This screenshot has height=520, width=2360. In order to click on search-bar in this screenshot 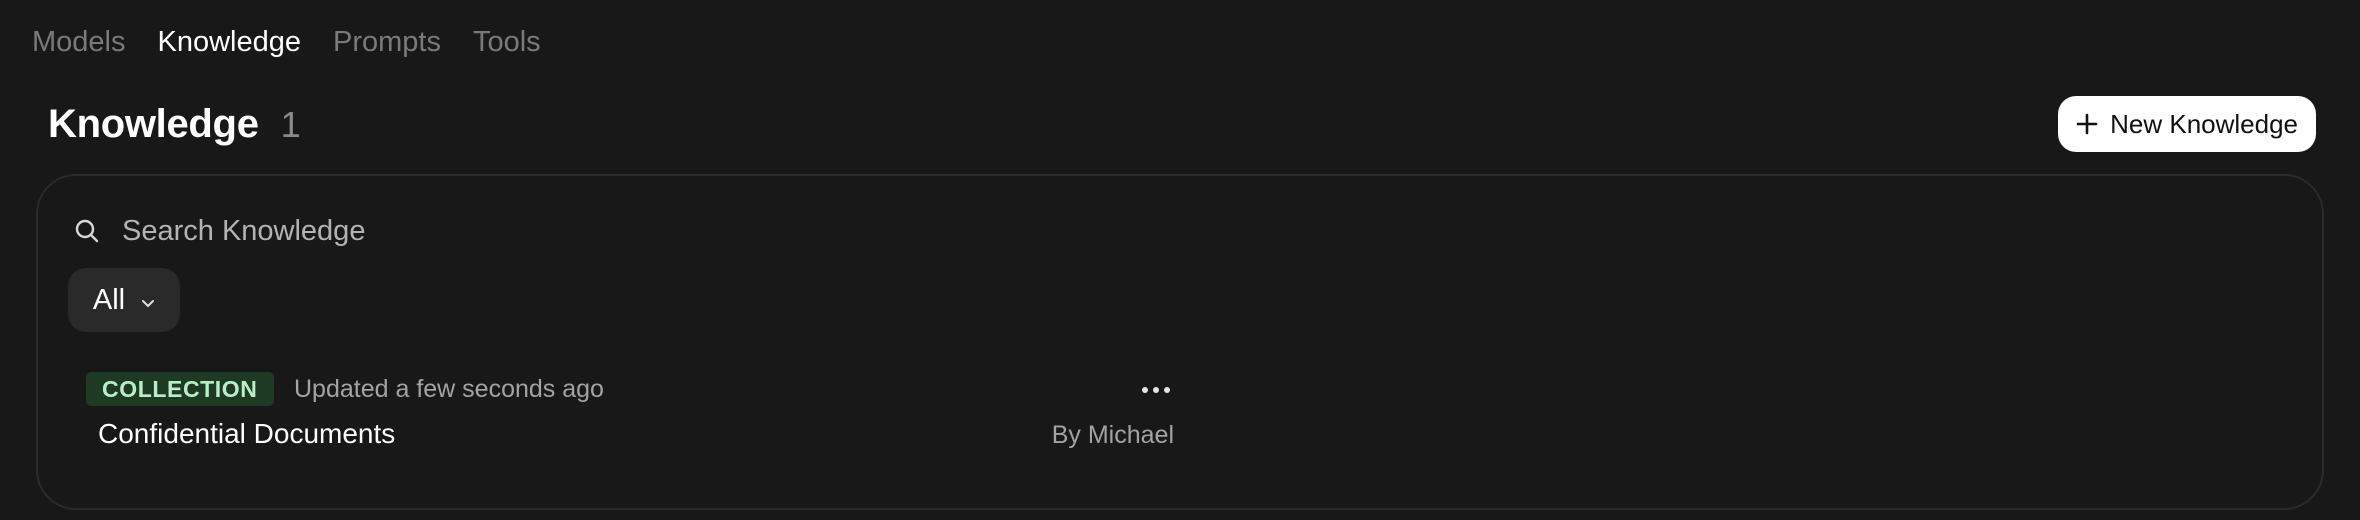, I will do `click(674, 231)`.